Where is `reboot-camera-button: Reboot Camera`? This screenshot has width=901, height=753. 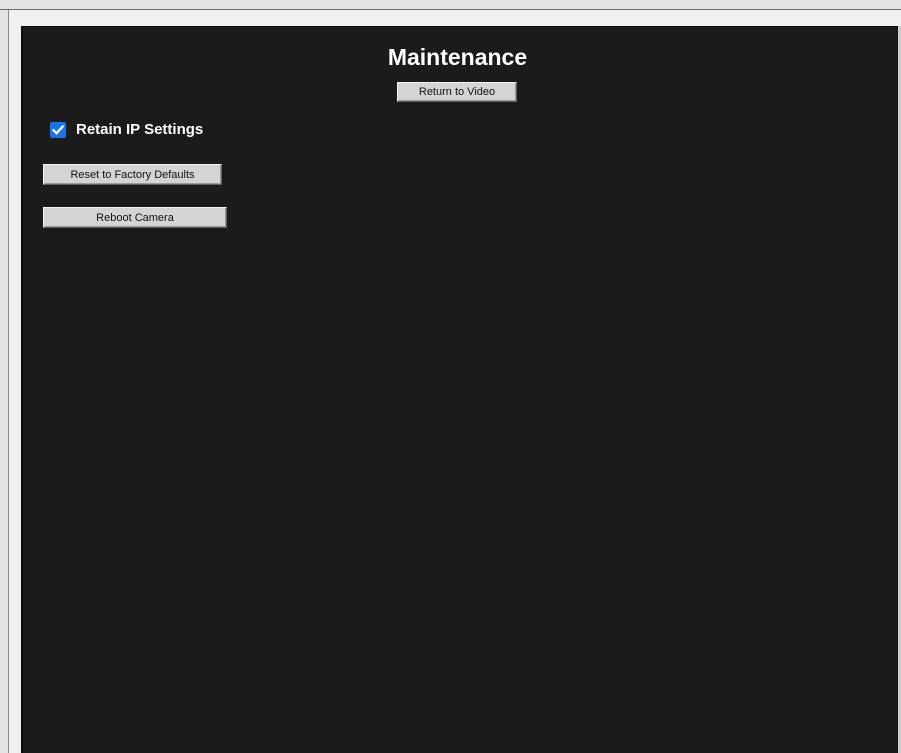
reboot-camera-button: Reboot Camera is located at coordinates (135, 217).